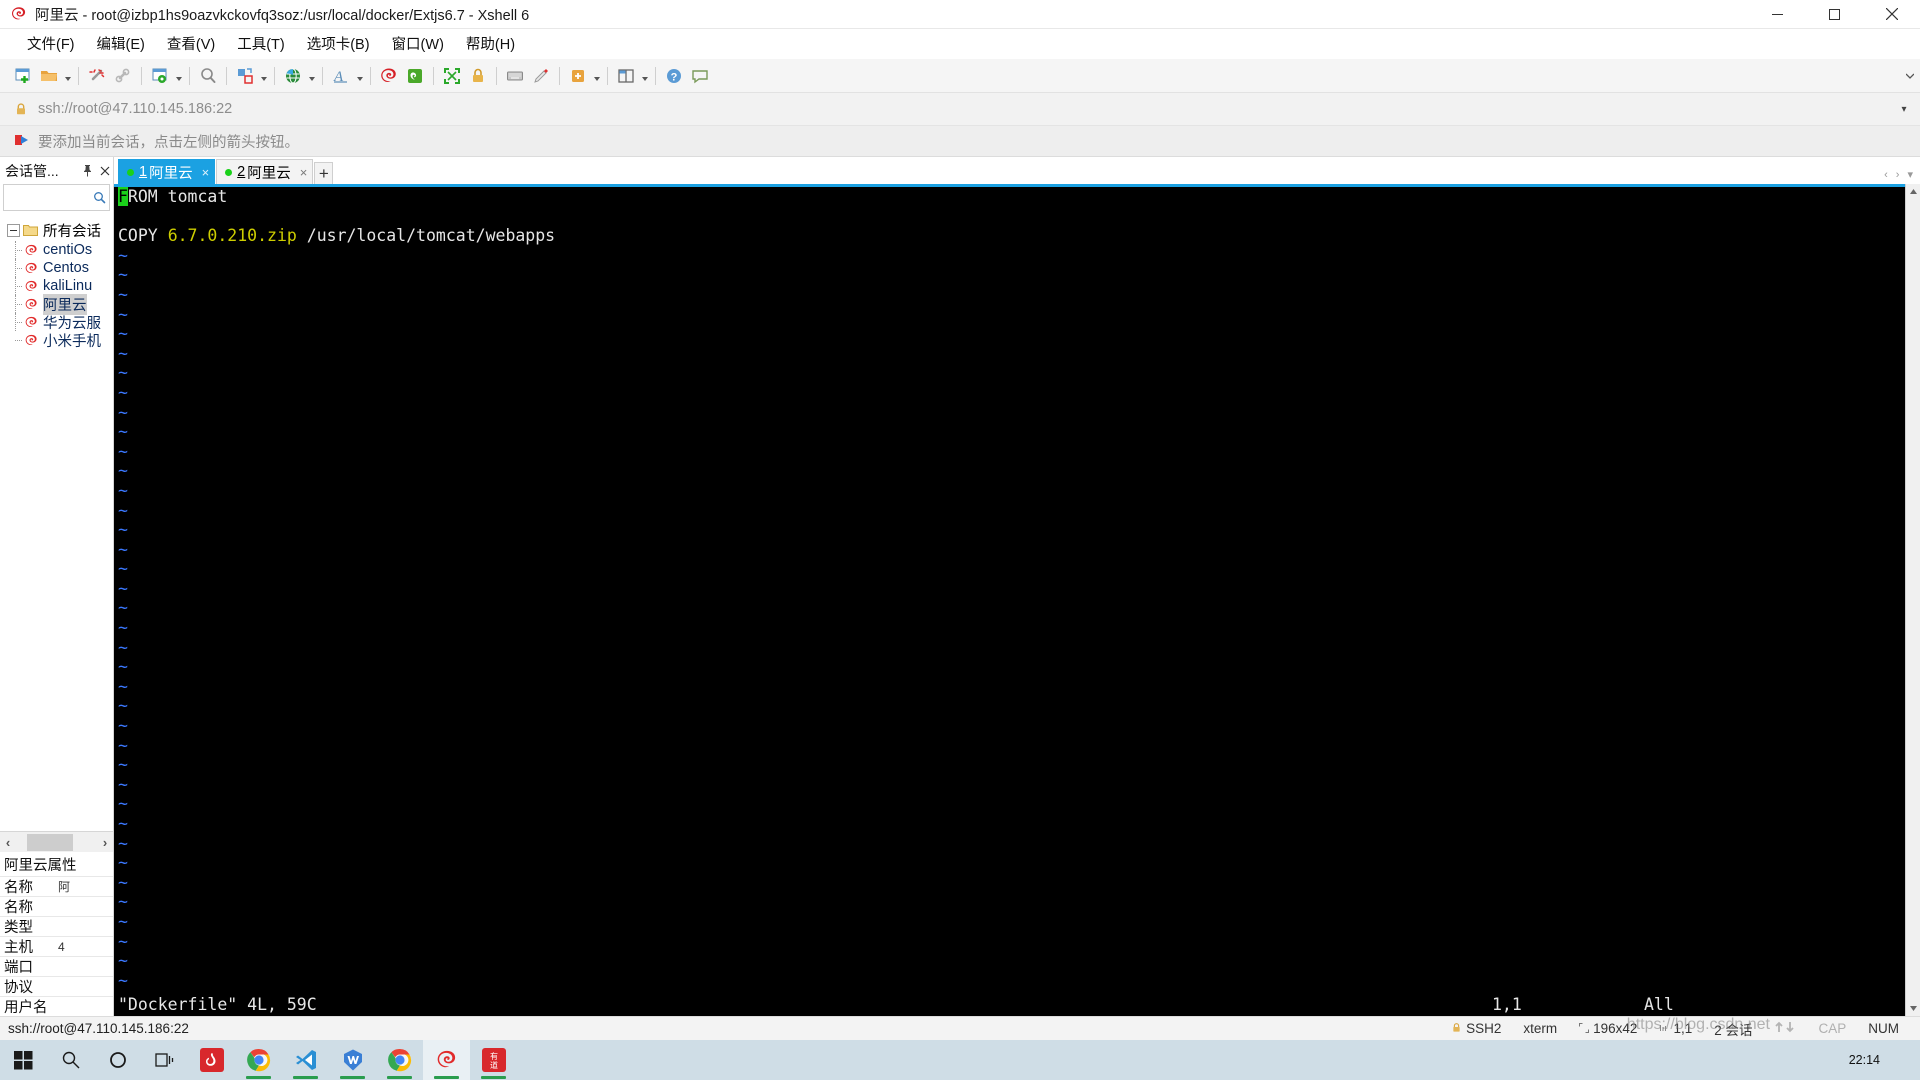 The width and height of the screenshot is (1920, 1080). What do you see at coordinates (56, 286) in the screenshot?
I see `session-item-kalilinux: kaliLinu` at bounding box center [56, 286].